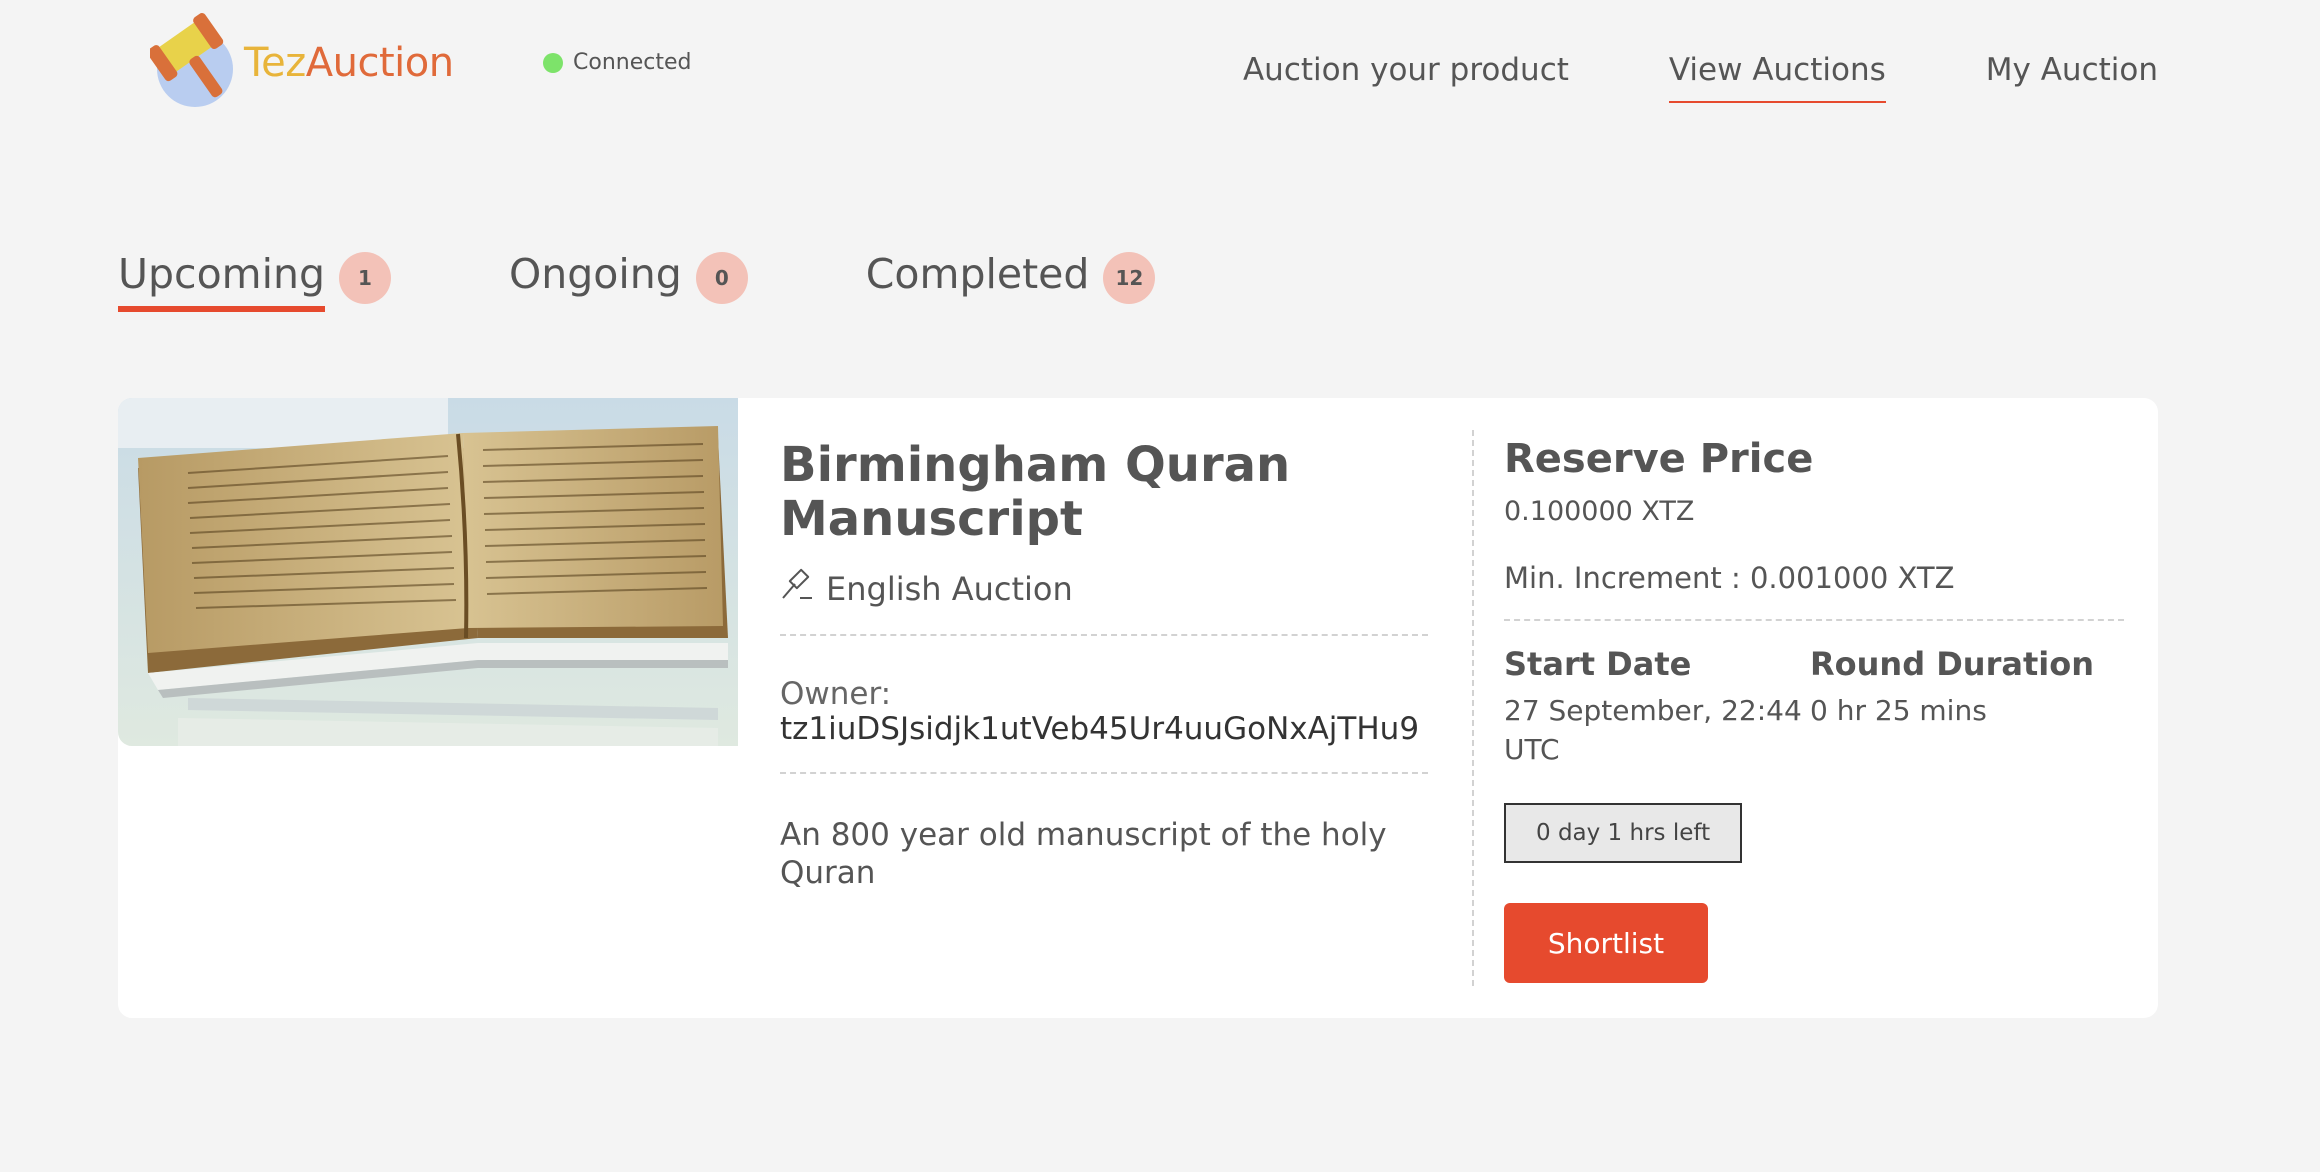 The image size is (2320, 1172). What do you see at coordinates (1606, 943) in the screenshot?
I see `shortlist-button: Shortlist` at bounding box center [1606, 943].